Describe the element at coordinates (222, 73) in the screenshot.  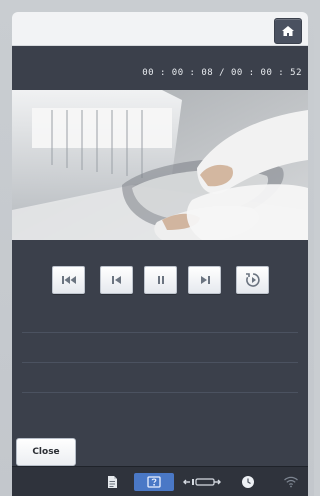
I see `time-display: 00 : 00 : 08 / 00 : 00 : 52` at that location.